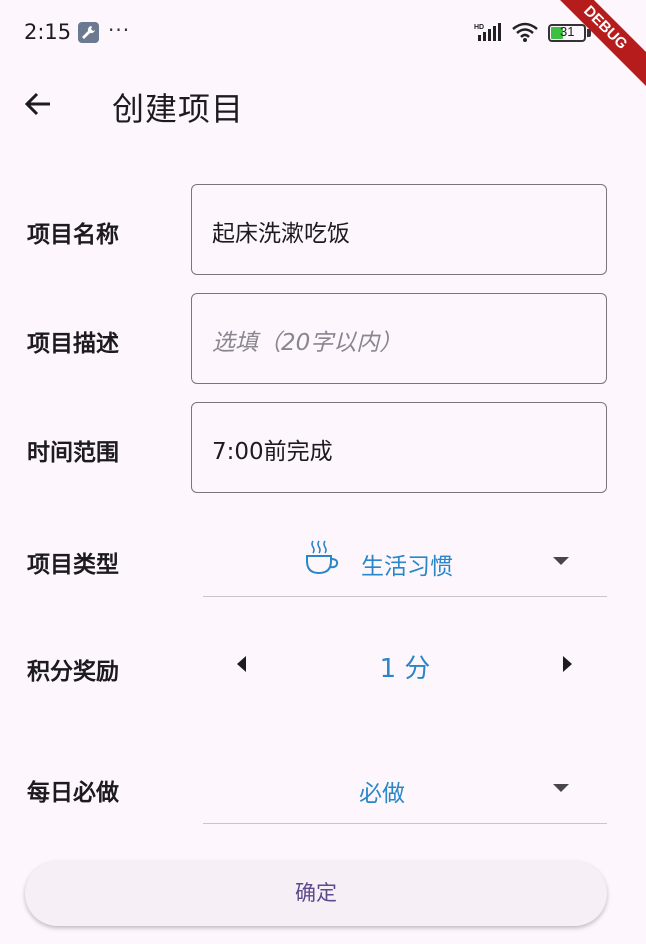 The image size is (646, 944). I want to click on increment-arrow-icon, so click(567, 664).